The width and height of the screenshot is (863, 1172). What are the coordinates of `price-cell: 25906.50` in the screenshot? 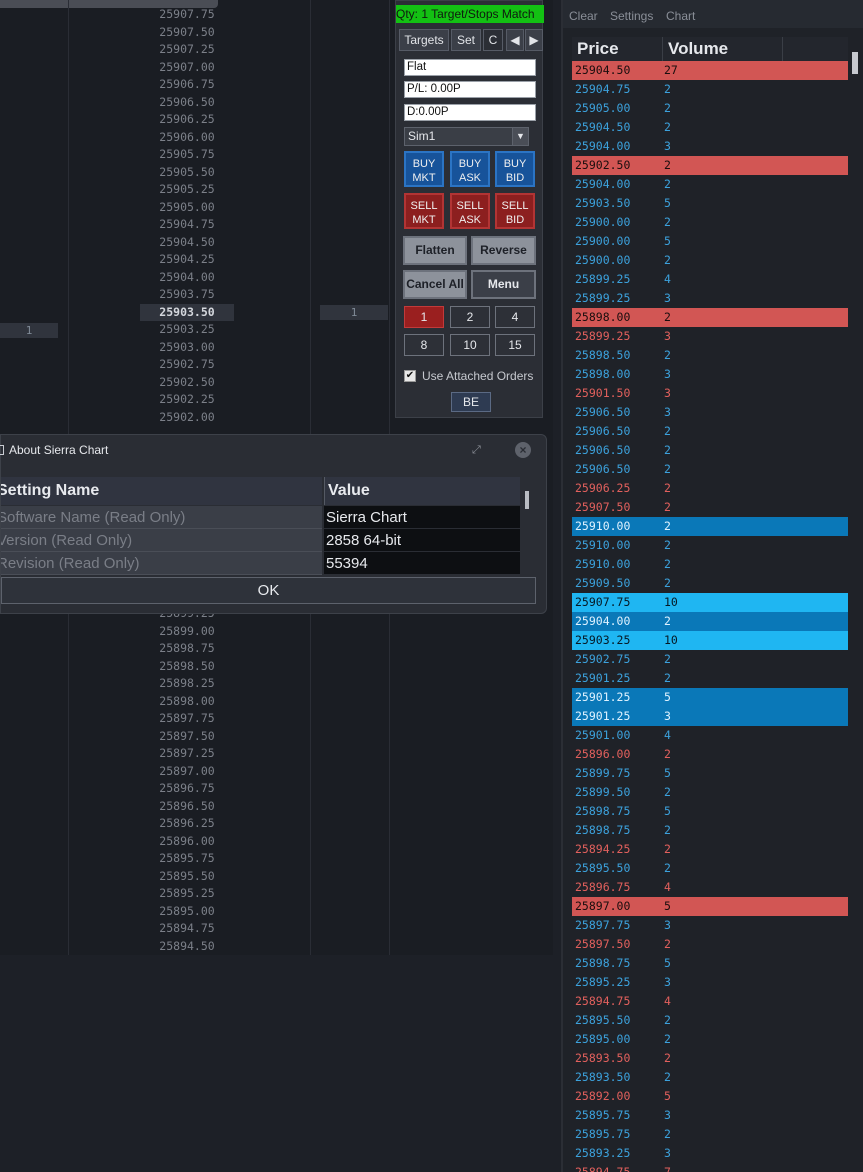 It's located at (187, 103).